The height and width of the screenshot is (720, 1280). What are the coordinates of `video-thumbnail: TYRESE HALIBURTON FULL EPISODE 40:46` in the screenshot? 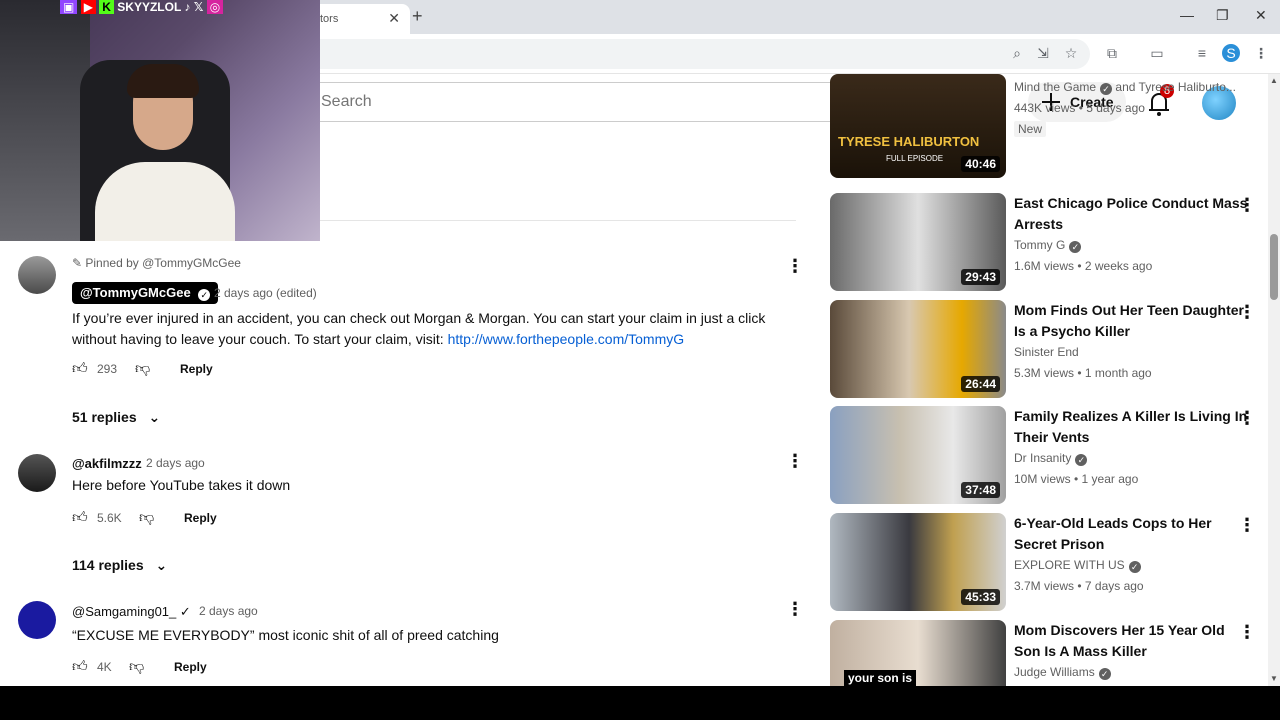 It's located at (918, 126).